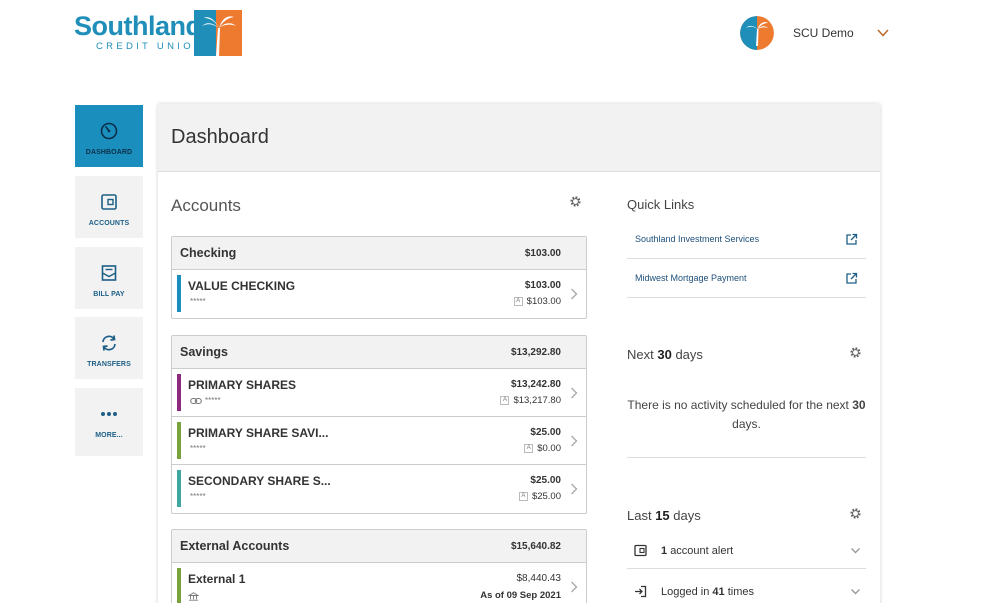 The width and height of the screenshot is (996, 603). Describe the element at coordinates (379, 253) in the screenshot. I see `group-header: Checking $103.00` at that location.